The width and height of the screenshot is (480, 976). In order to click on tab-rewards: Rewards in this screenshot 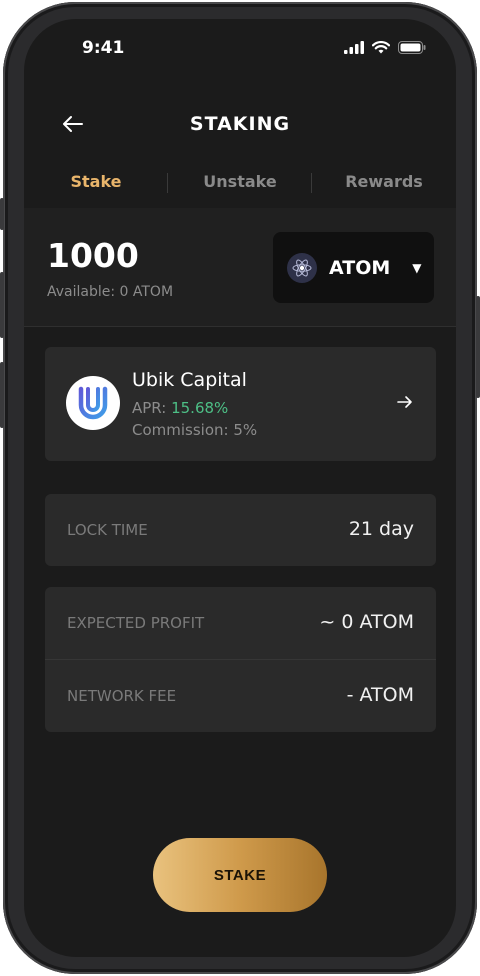, I will do `click(384, 186)`.